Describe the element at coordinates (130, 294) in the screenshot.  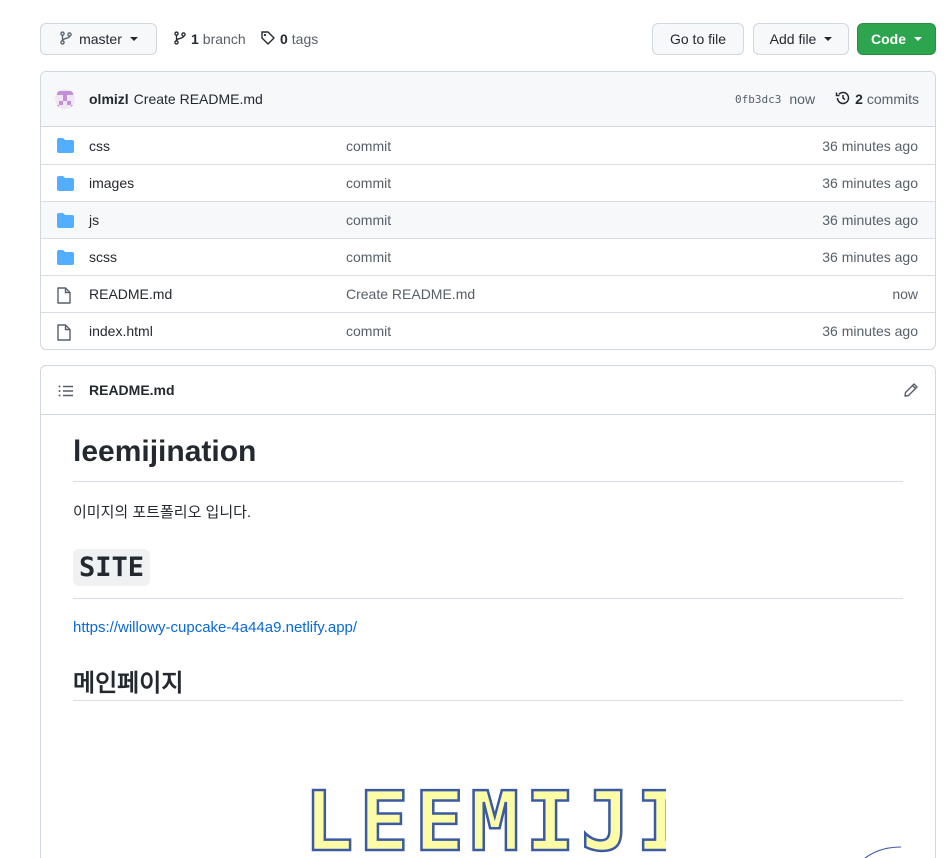
I see `file-name: README.md` at that location.